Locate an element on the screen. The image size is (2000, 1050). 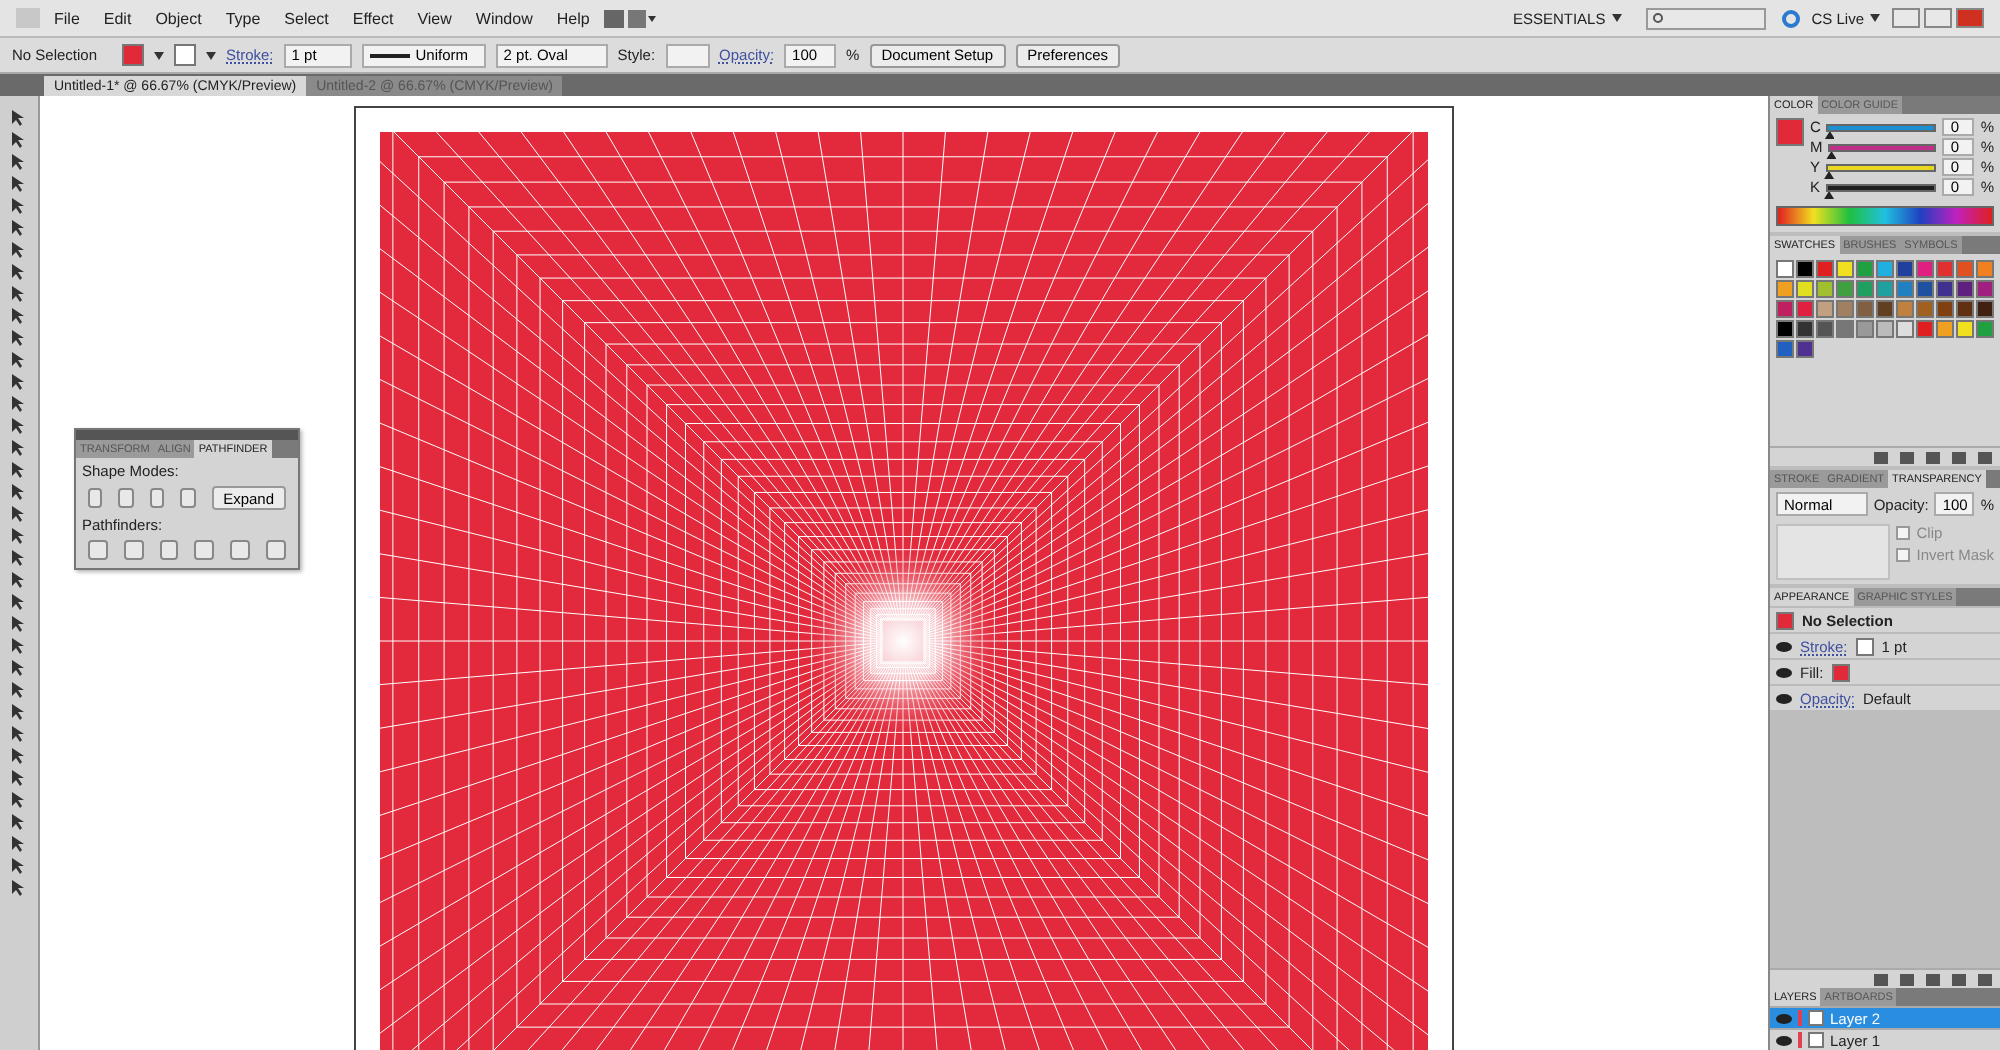
menu-item: File is located at coordinates (67, 18).